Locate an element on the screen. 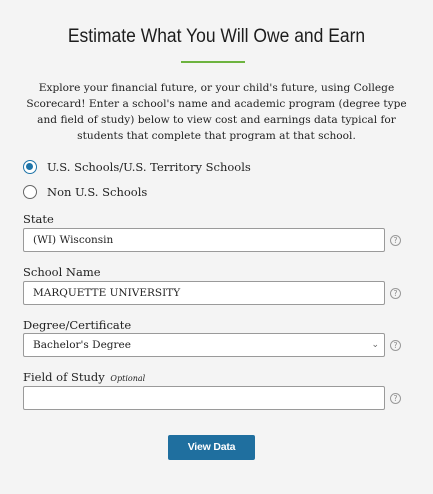  state-help-icon: ? is located at coordinates (395, 240).